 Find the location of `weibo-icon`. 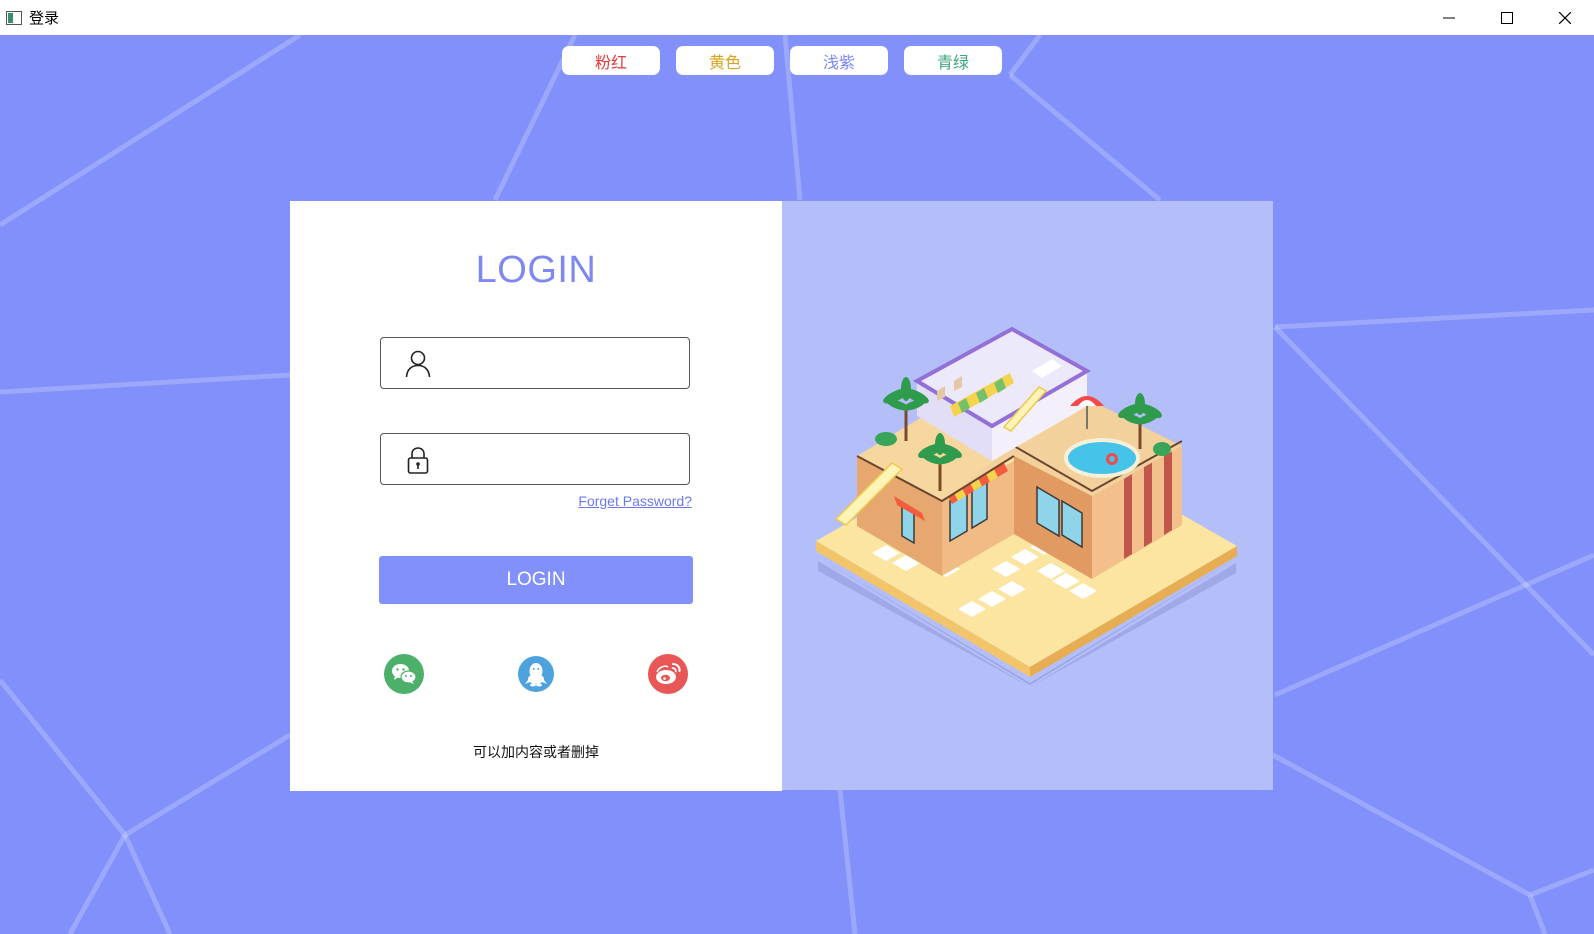

weibo-icon is located at coordinates (668, 674).